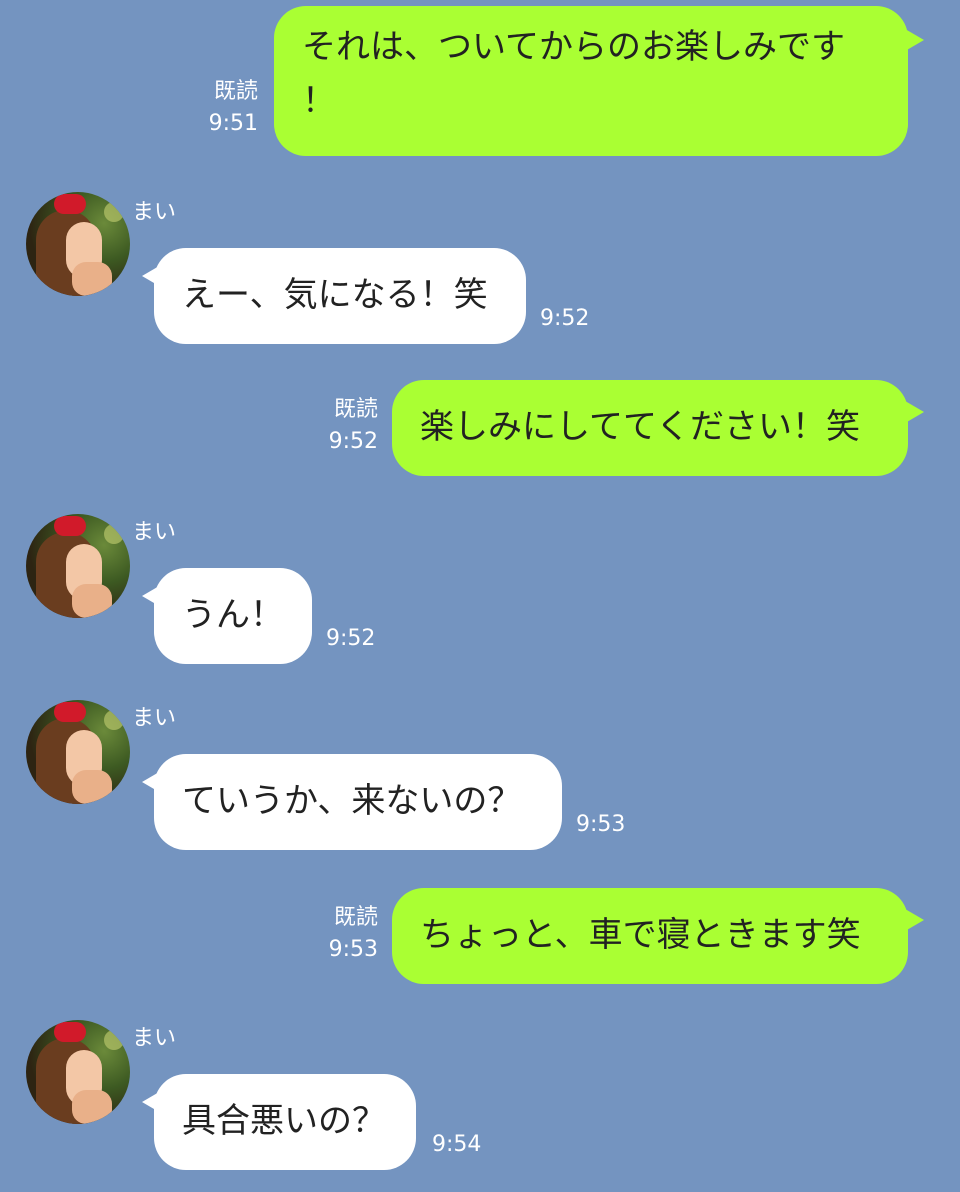  I want to click on read-receipt: 既読 9:51, so click(227, 108).